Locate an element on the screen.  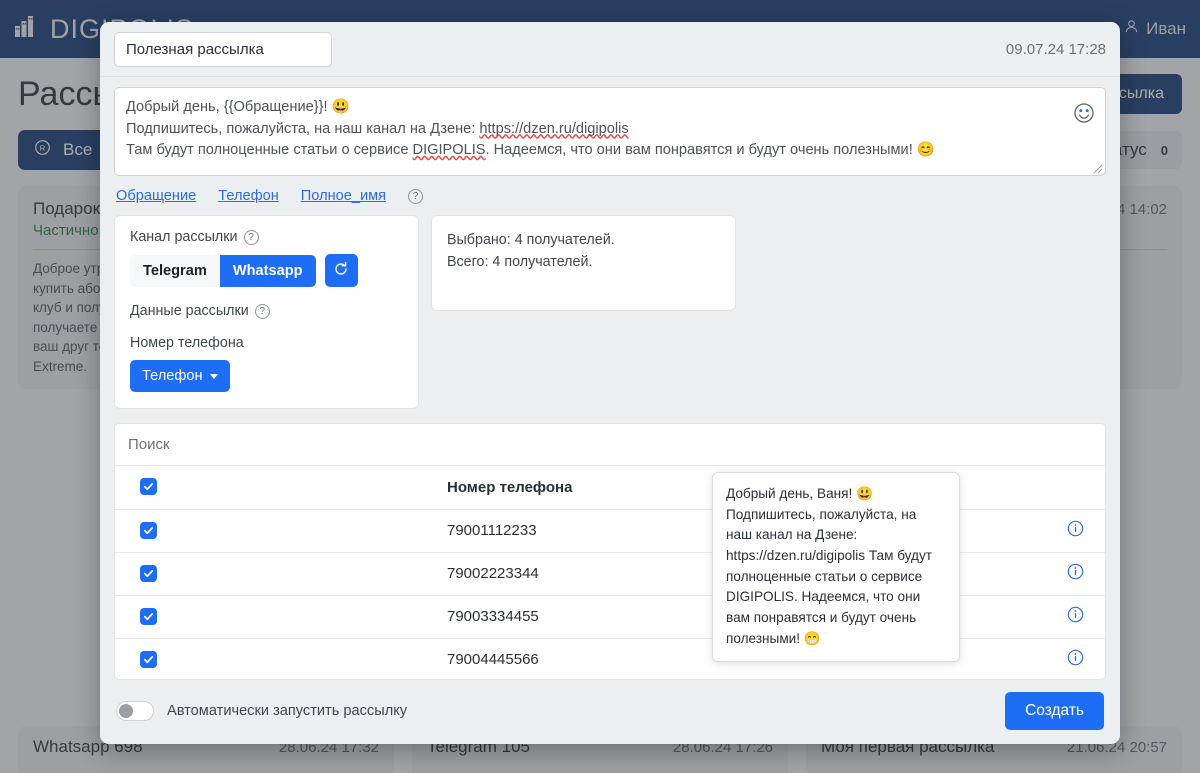
message-brand-word: DIGIPOLIS is located at coordinates (449, 150).